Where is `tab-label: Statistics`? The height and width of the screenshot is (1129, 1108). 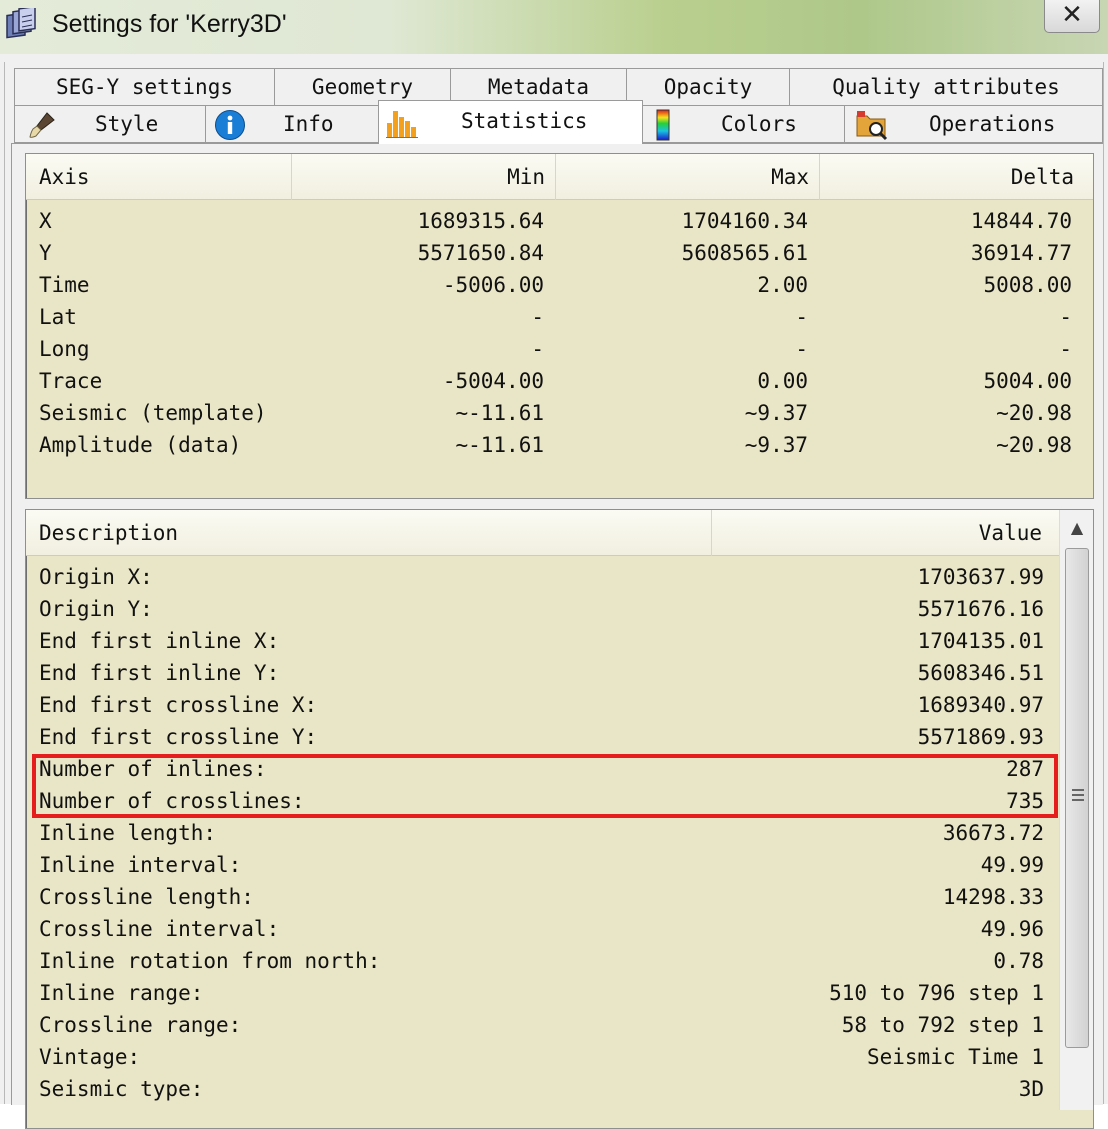
tab-label: Statistics is located at coordinates (524, 121).